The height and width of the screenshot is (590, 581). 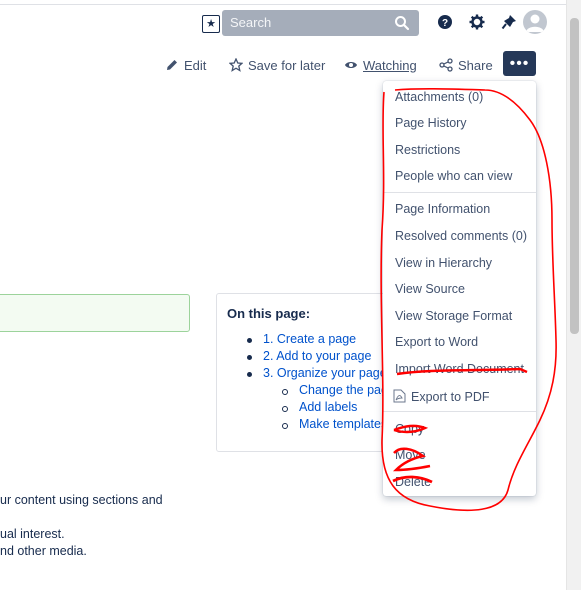 I want to click on menu-item-resolved-comments: Resolved comments (0), so click(x=461, y=236).